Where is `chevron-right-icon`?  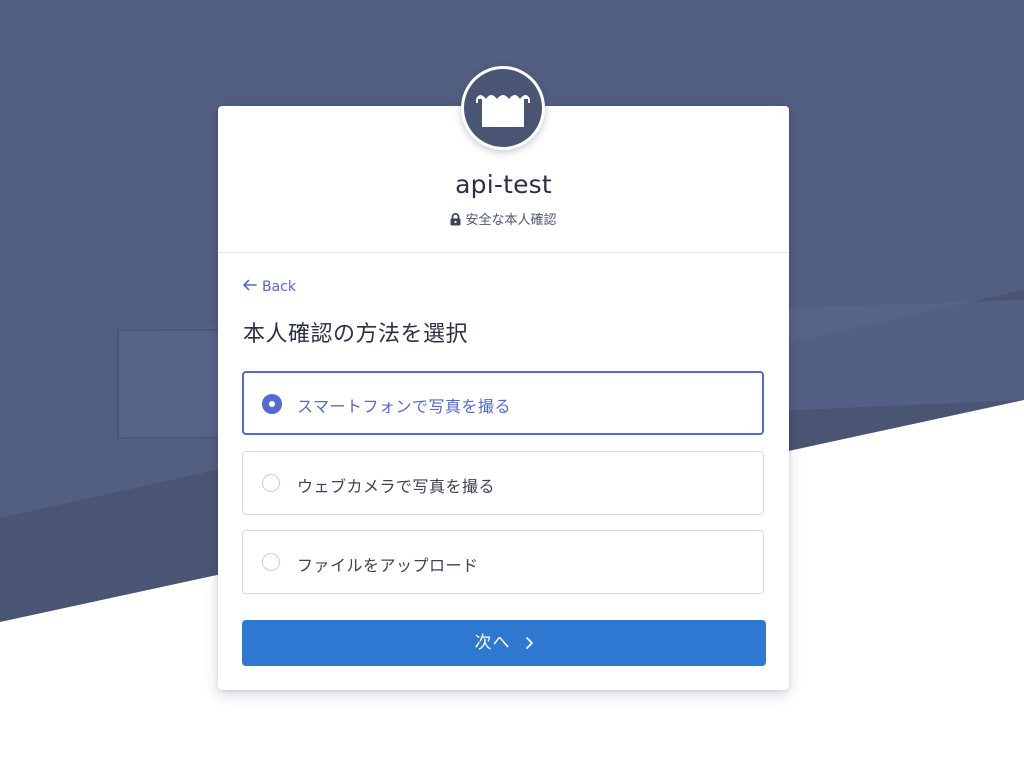 chevron-right-icon is located at coordinates (529, 645).